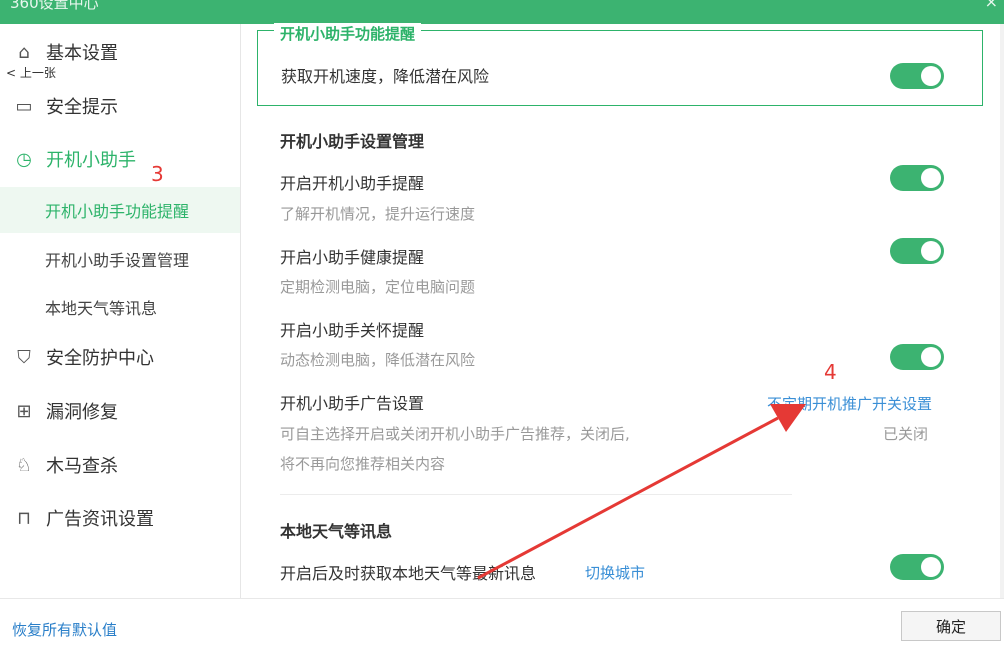 The width and height of the screenshot is (1004, 655). I want to click on promo-switch-link: 不定期开机推广开关设置, so click(849, 403).